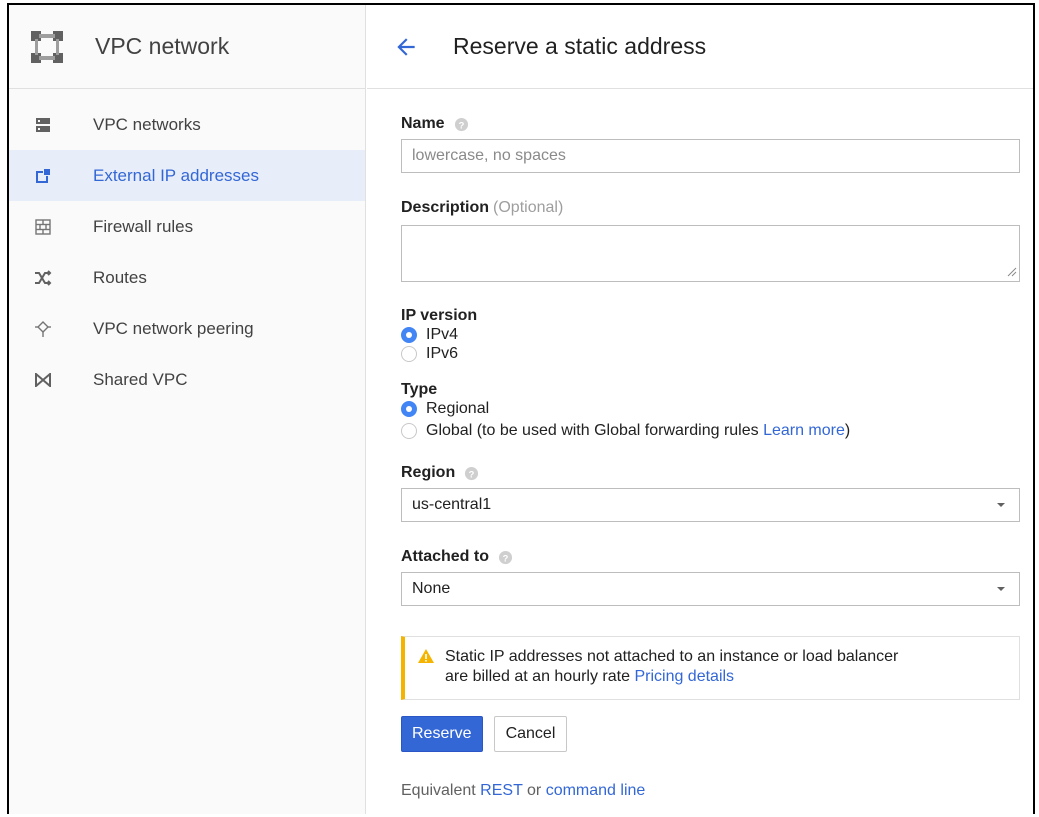 The height and width of the screenshot is (817, 1039). What do you see at coordinates (710, 505) in the screenshot?
I see `region-select: us-central1` at bounding box center [710, 505].